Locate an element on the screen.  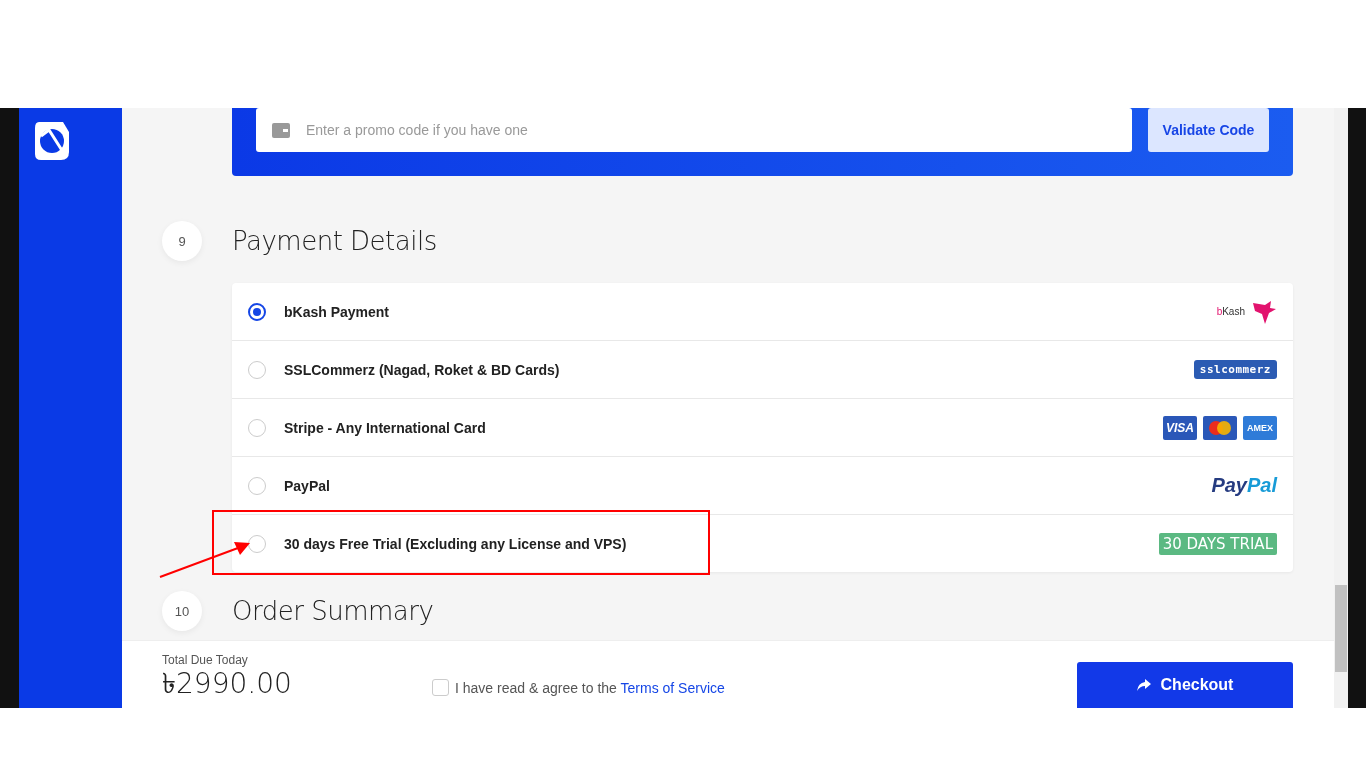
validate-button: Validate Code is located at coordinates (1208, 130).